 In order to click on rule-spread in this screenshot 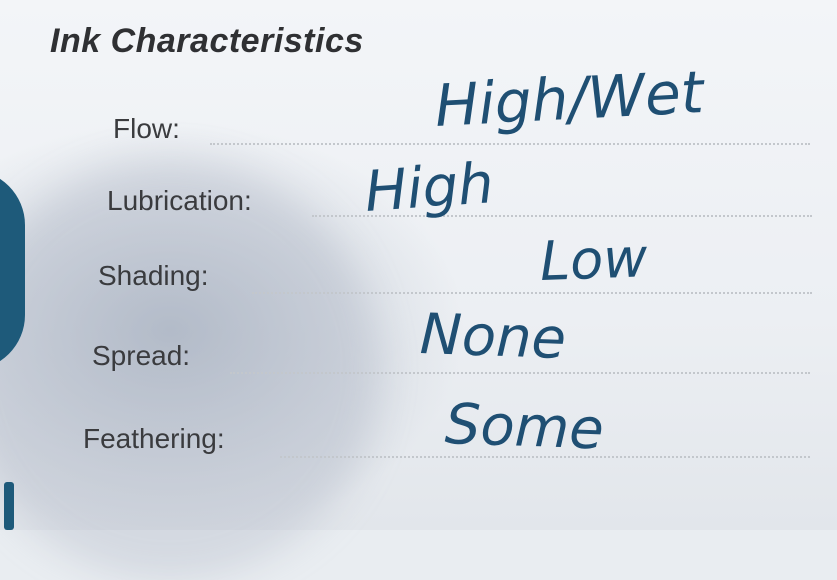, I will do `click(520, 373)`.